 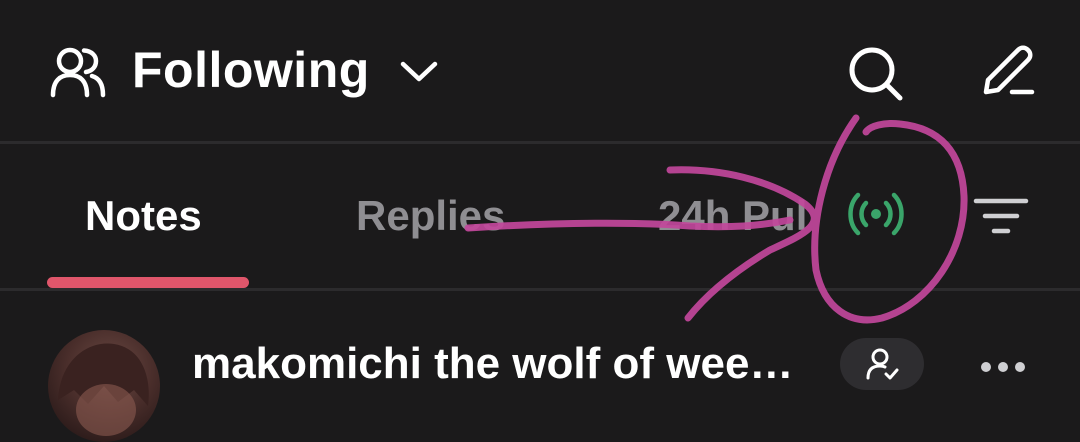 What do you see at coordinates (540, 289) in the screenshot?
I see `tabs-divider` at bounding box center [540, 289].